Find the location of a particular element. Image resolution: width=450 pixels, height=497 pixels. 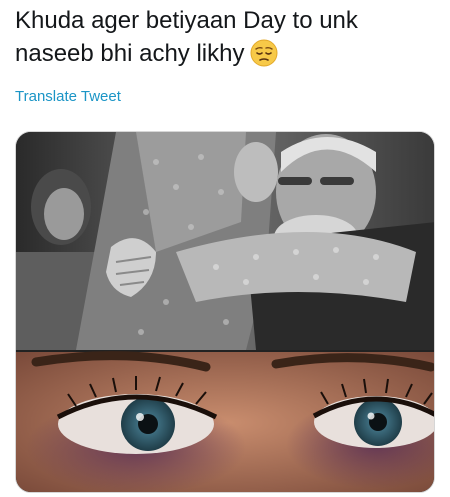

tweet-text-line-2-words: naseeb bhi achy likhy is located at coordinates (130, 53).